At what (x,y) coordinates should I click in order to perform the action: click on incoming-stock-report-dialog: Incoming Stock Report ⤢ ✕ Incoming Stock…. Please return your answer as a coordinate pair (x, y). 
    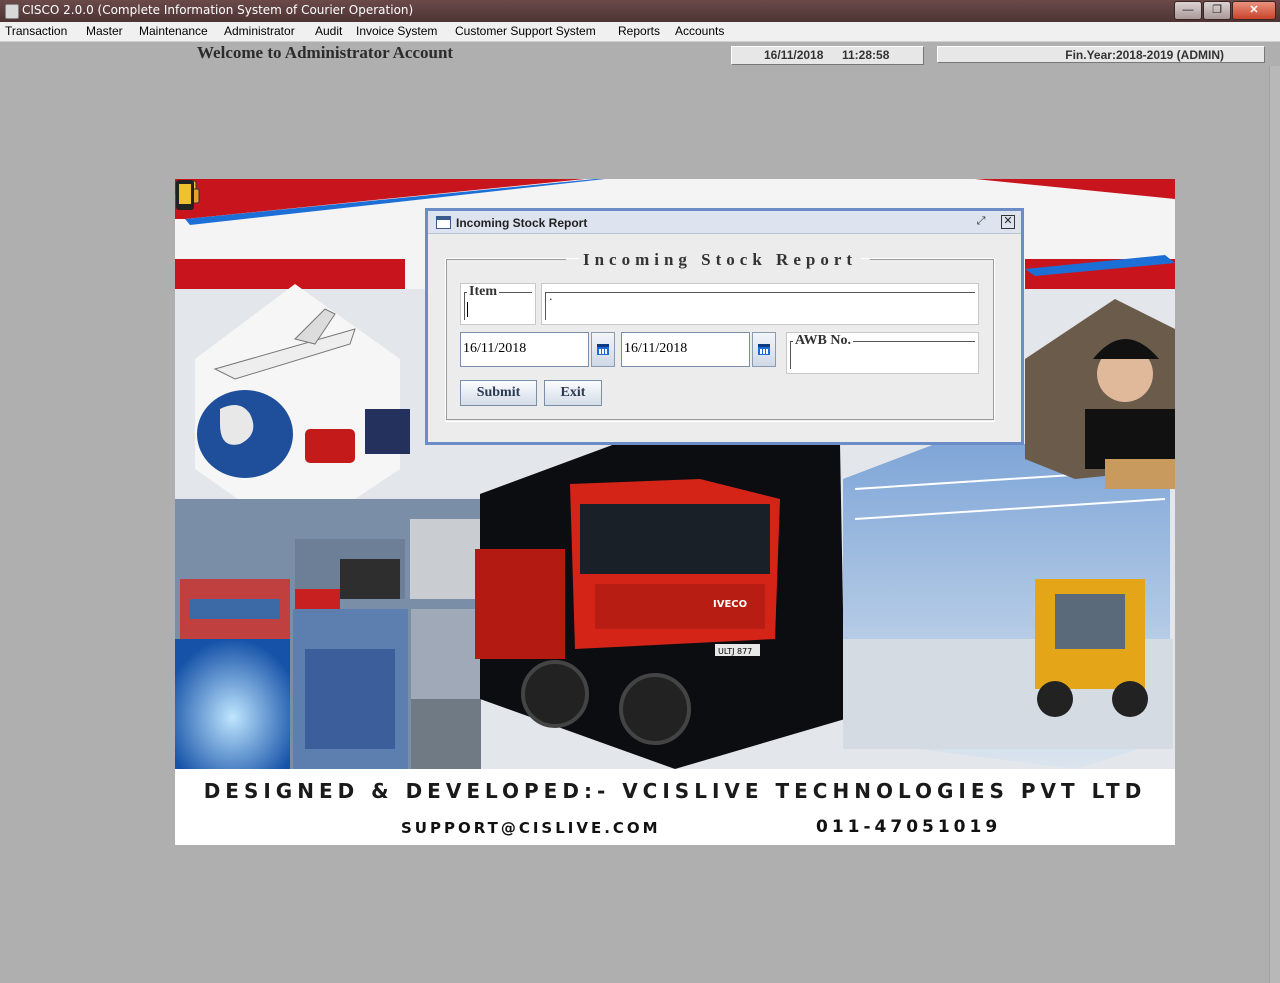
    Looking at the image, I should click on (724, 326).